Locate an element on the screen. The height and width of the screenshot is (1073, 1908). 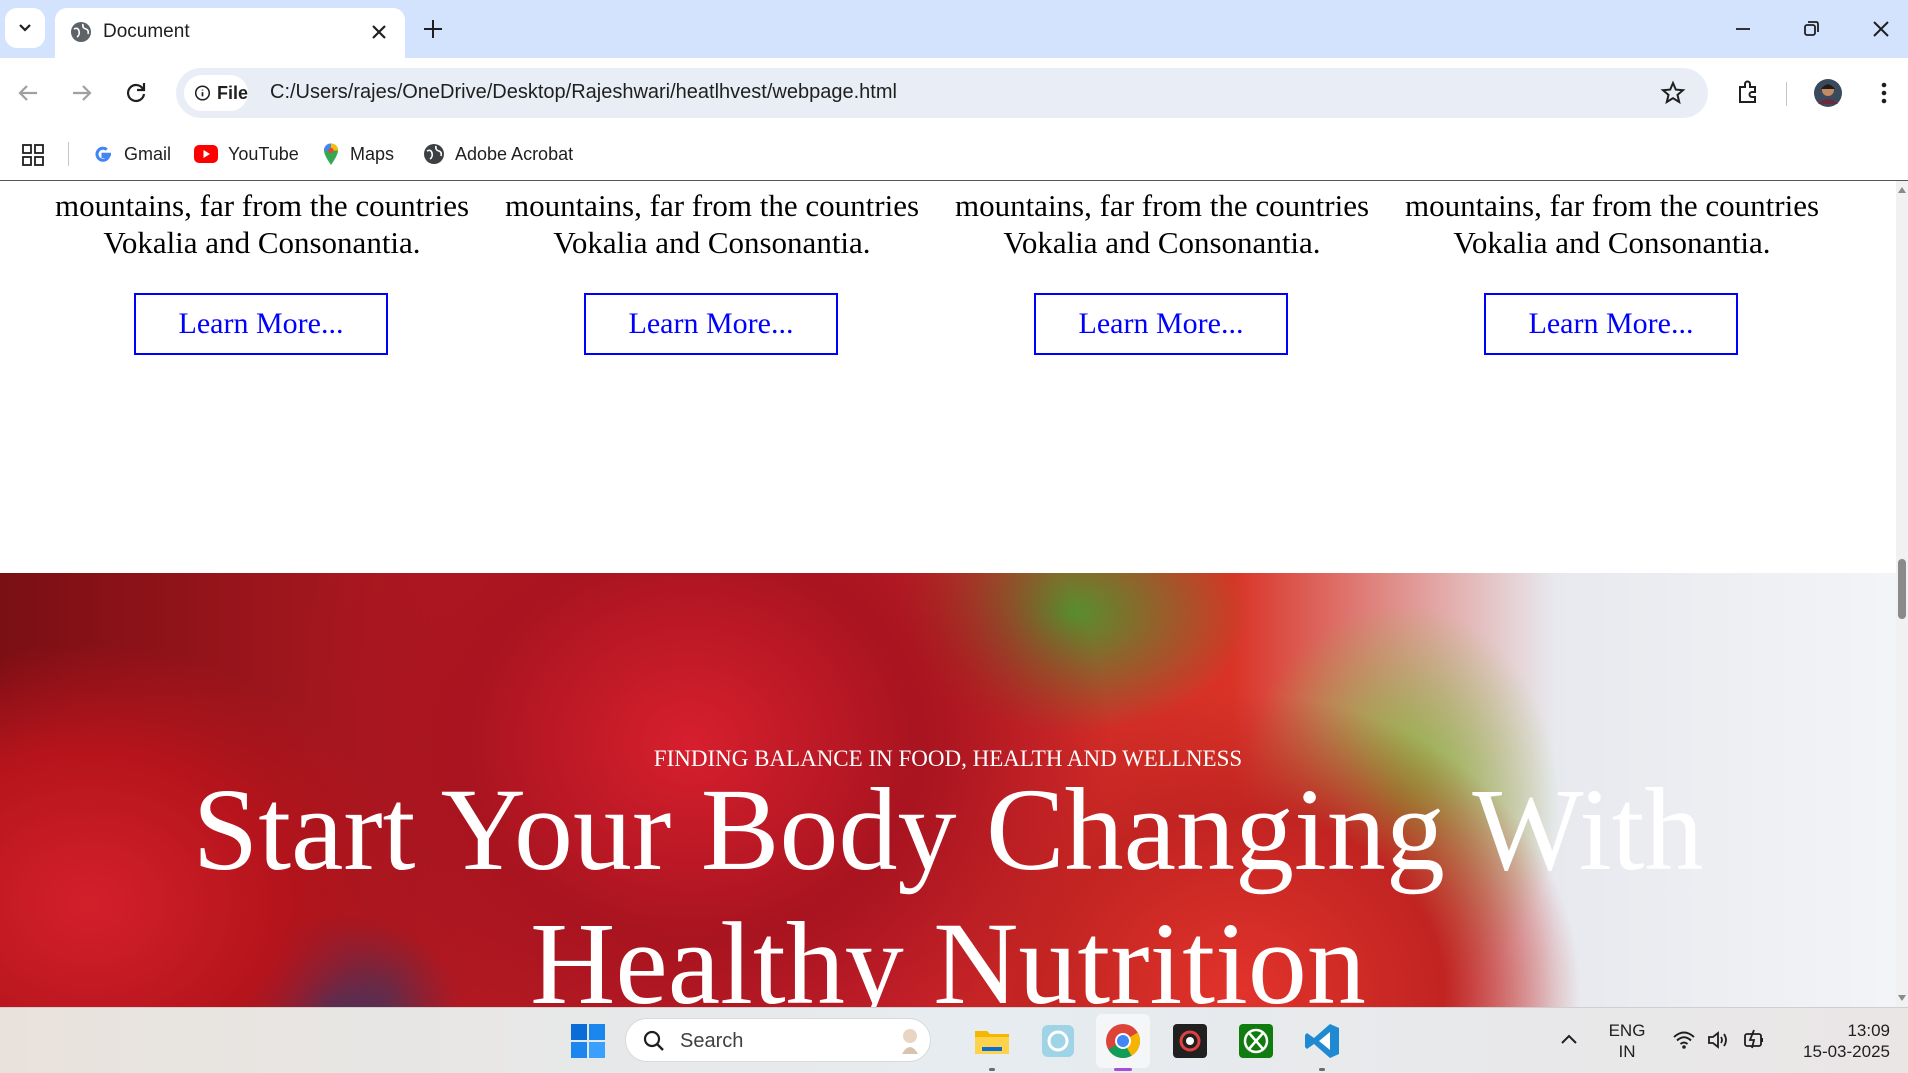
windows-start-icon is located at coordinates (588, 1041).